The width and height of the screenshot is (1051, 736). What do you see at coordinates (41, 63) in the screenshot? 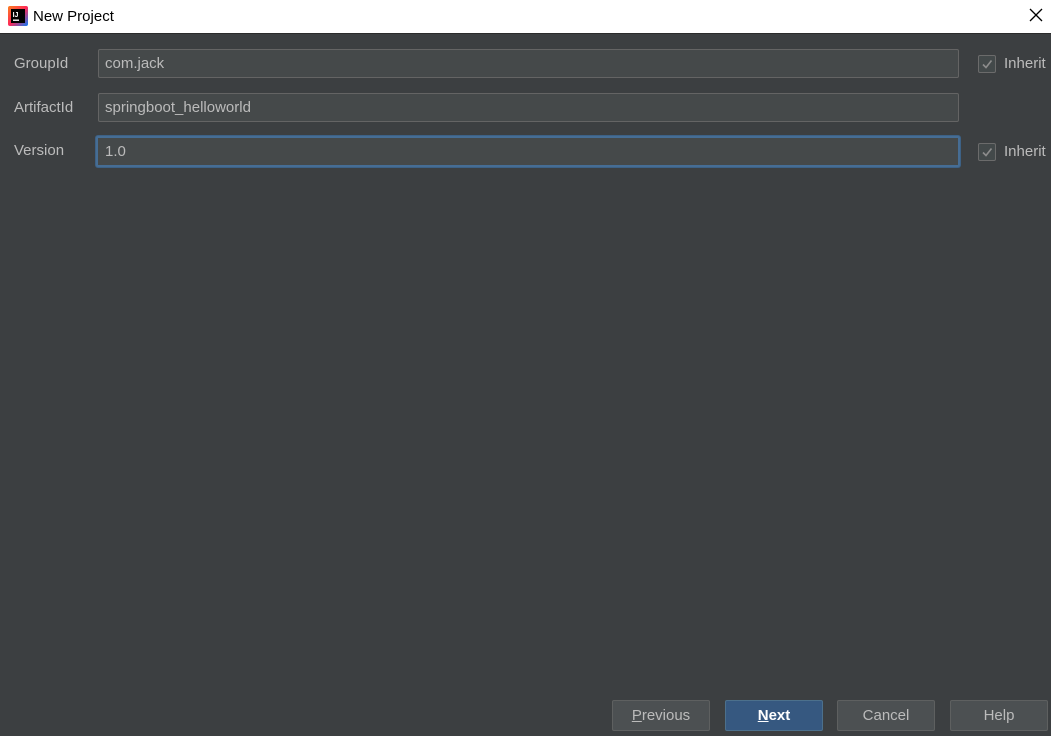
I see `group-id-label: GroupId` at bounding box center [41, 63].